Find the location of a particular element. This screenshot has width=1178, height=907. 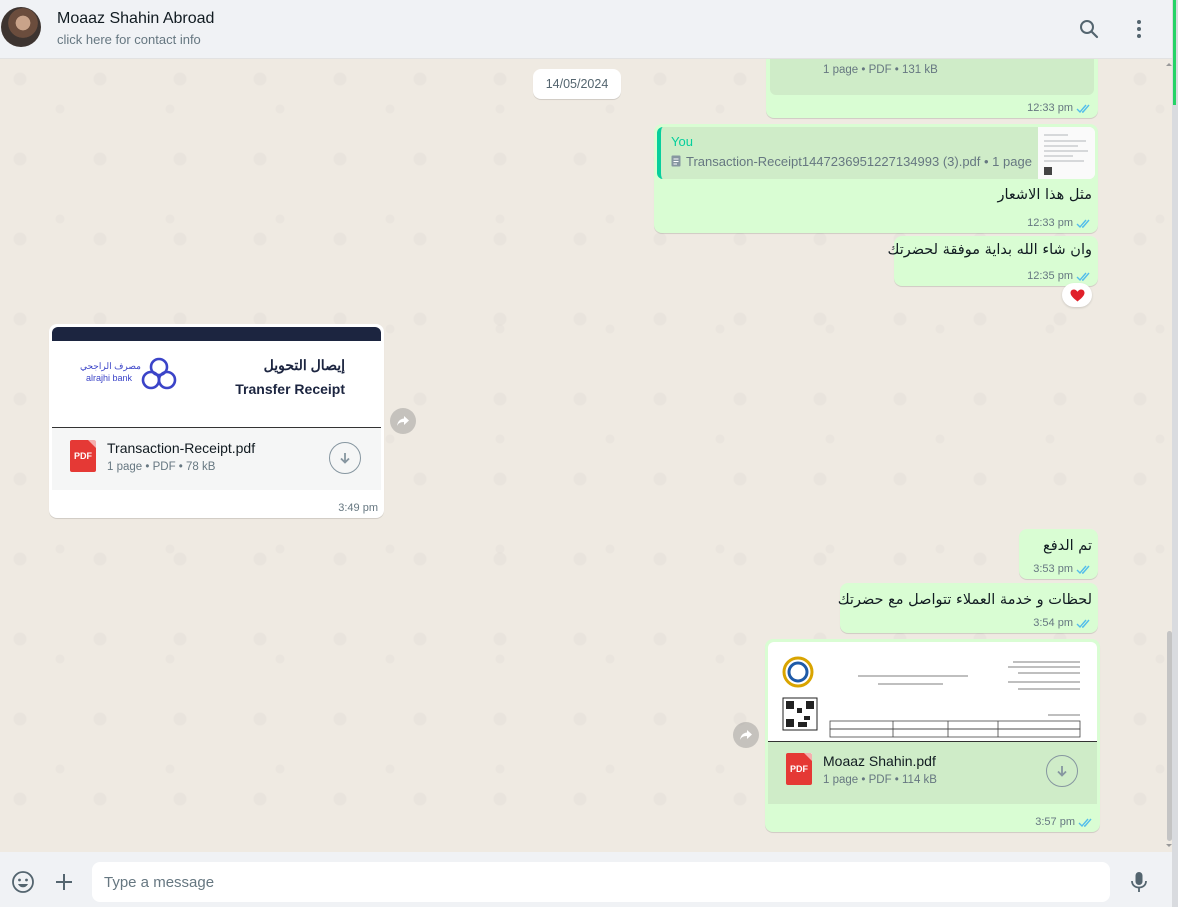

message-input is located at coordinates (593, 882).